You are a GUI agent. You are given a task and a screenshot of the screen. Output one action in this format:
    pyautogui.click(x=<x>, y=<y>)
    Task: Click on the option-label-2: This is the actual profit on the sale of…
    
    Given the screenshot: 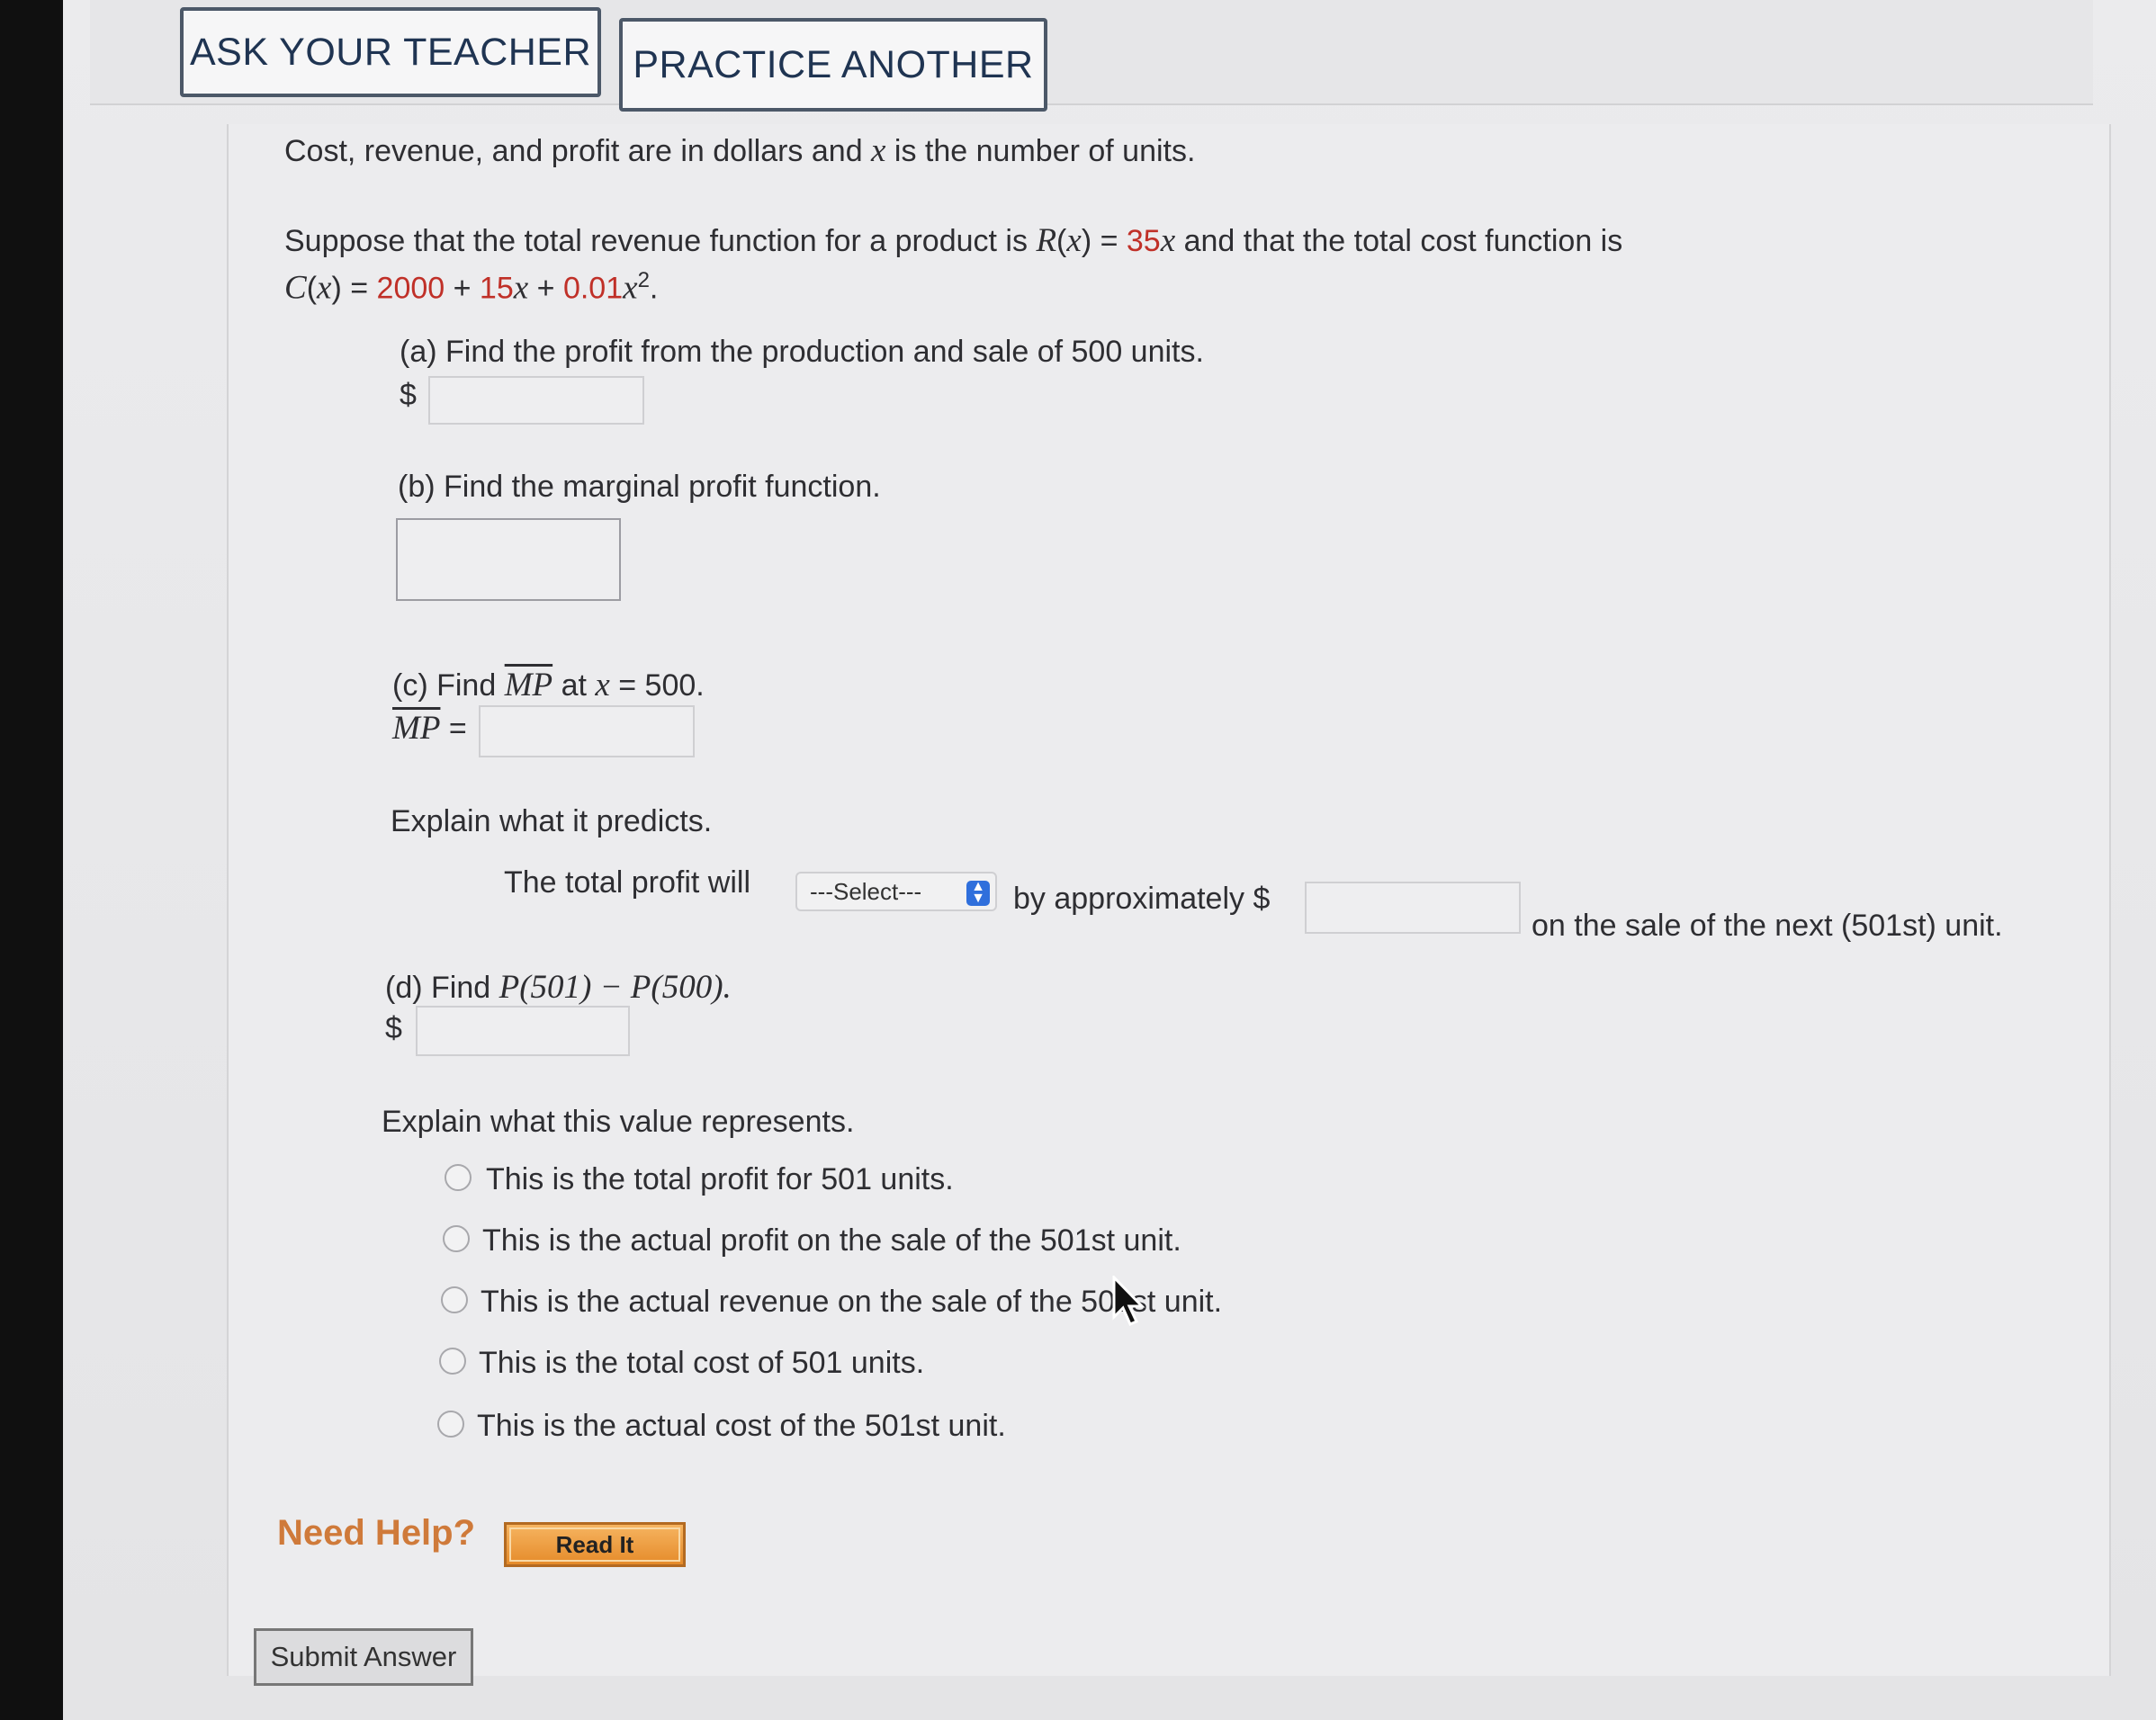 What is the action you would take?
    pyautogui.click(x=831, y=1241)
    